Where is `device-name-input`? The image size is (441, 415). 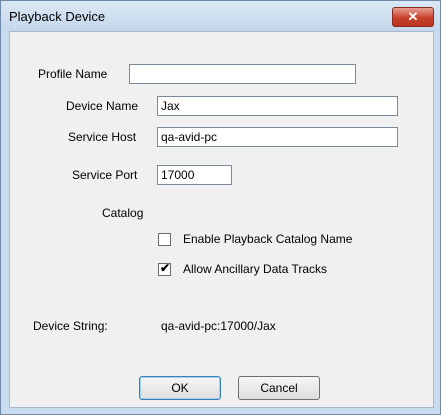 device-name-input is located at coordinates (277, 106).